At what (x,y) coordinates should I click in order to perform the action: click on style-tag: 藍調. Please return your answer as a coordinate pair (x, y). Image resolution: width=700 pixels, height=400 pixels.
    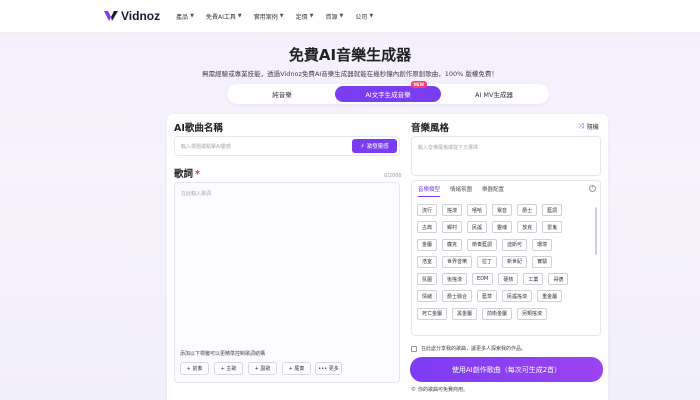
    Looking at the image, I should click on (552, 210).